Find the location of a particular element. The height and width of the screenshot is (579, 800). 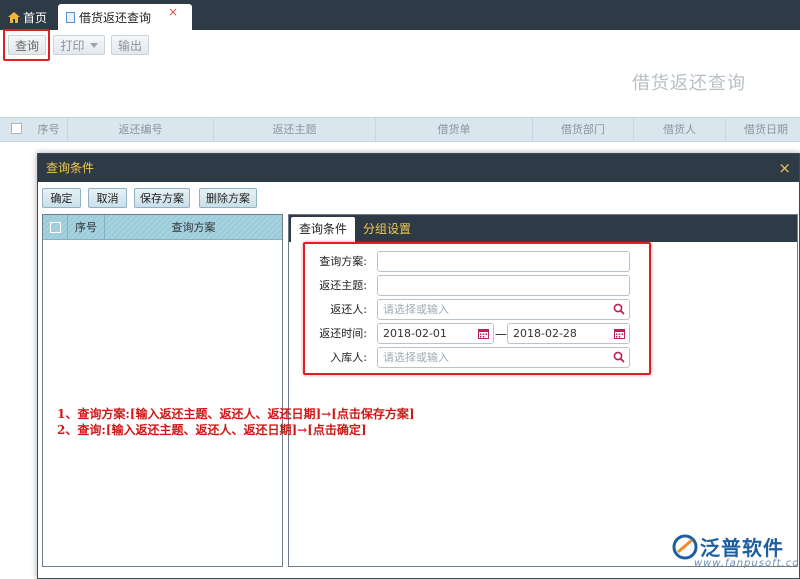

tab-query-conditions: 查询条件 is located at coordinates (323, 229).